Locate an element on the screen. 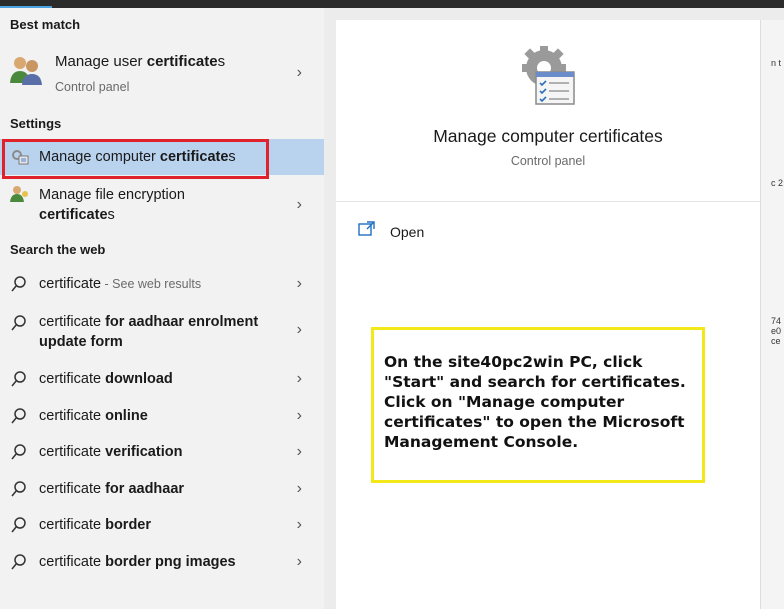 Image resolution: width=784 pixels, height=609 pixels. web-result-3: certificate online › is located at coordinates (162, 416).